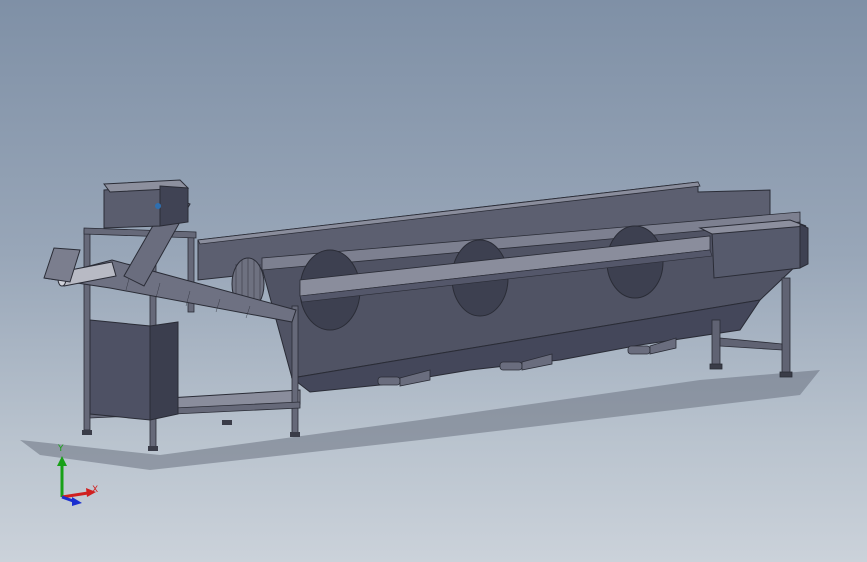 Image resolution: width=867 pixels, height=562 pixels. I want to click on control-cabinet-side, so click(164, 371).